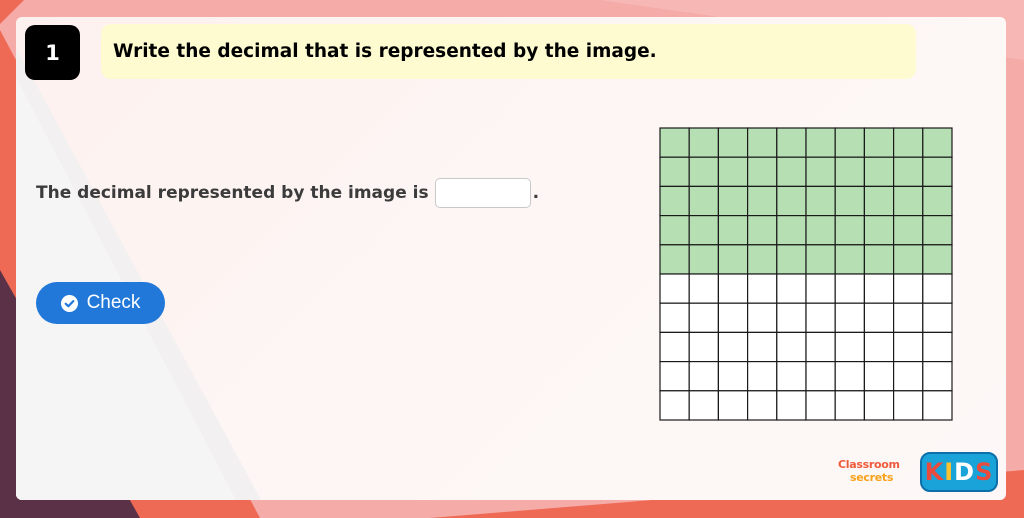 This screenshot has width=1024, height=518. Describe the element at coordinates (69, 303) in the screenshot. I see `check-circle-icon` at that location.